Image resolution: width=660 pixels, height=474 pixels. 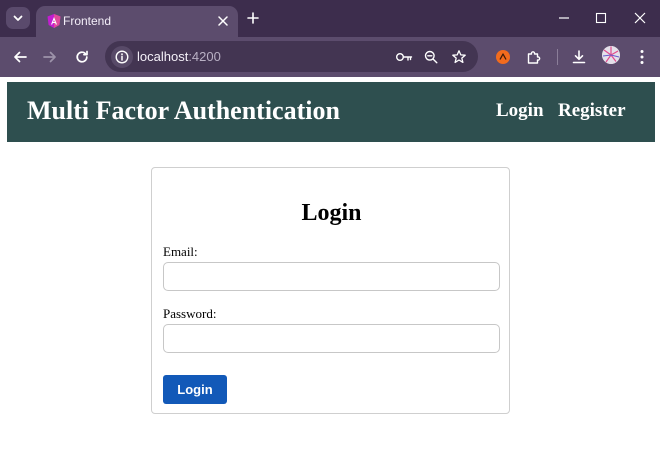 I want to click on tab-close-button, so click(x=223, y=21).